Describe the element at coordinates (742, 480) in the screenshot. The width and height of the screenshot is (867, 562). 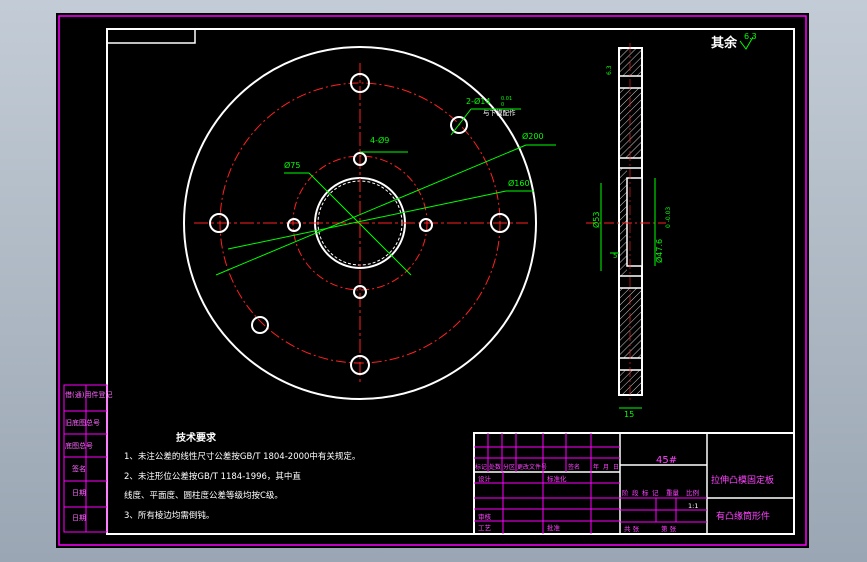
I see `title-part-name: 拉伸凸模固定板` at that location.